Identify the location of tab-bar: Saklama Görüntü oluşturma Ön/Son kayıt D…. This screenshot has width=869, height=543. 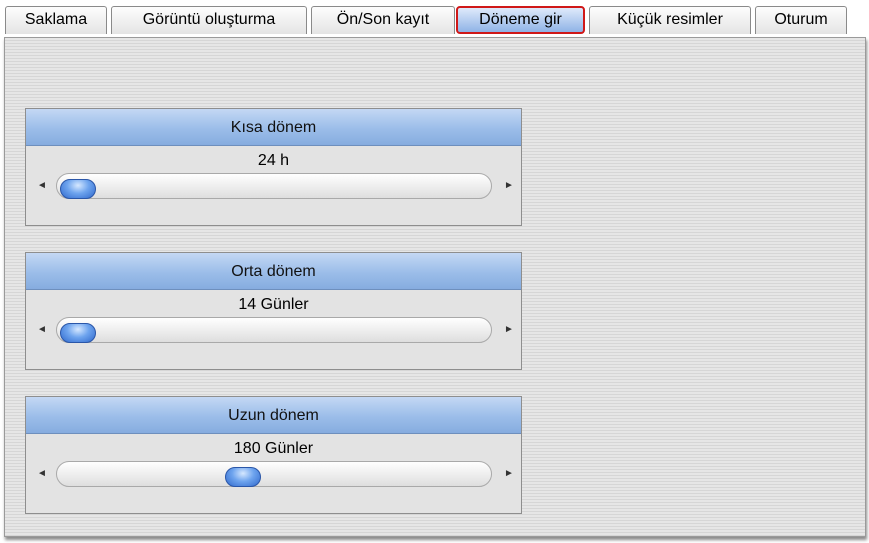
(434, 20).